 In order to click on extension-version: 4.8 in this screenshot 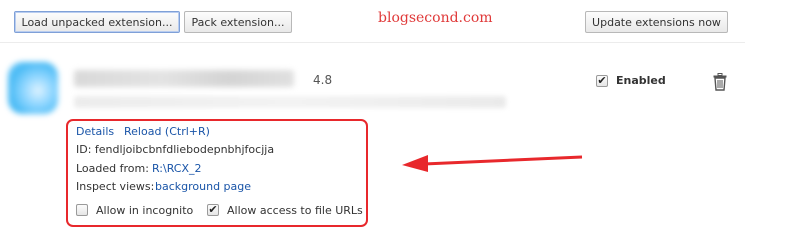, I will do `click(323, 80)`.